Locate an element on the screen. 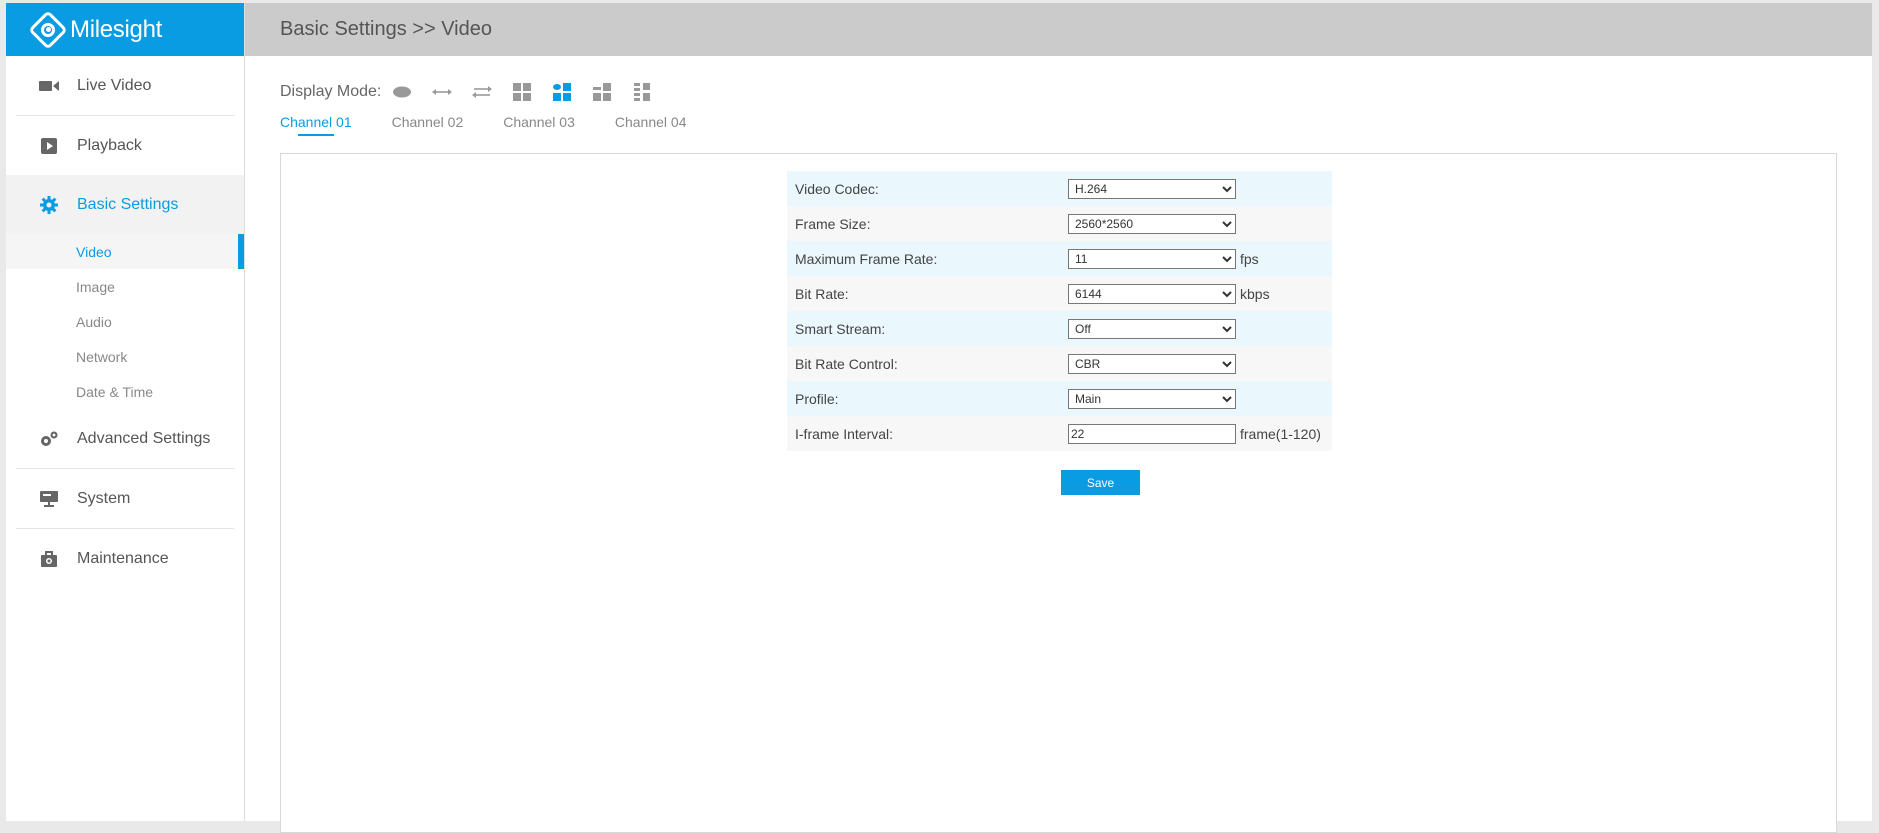 This screenshot has height=833, width=1879. milesight-logo-icon is located at coordinates (48, 29).